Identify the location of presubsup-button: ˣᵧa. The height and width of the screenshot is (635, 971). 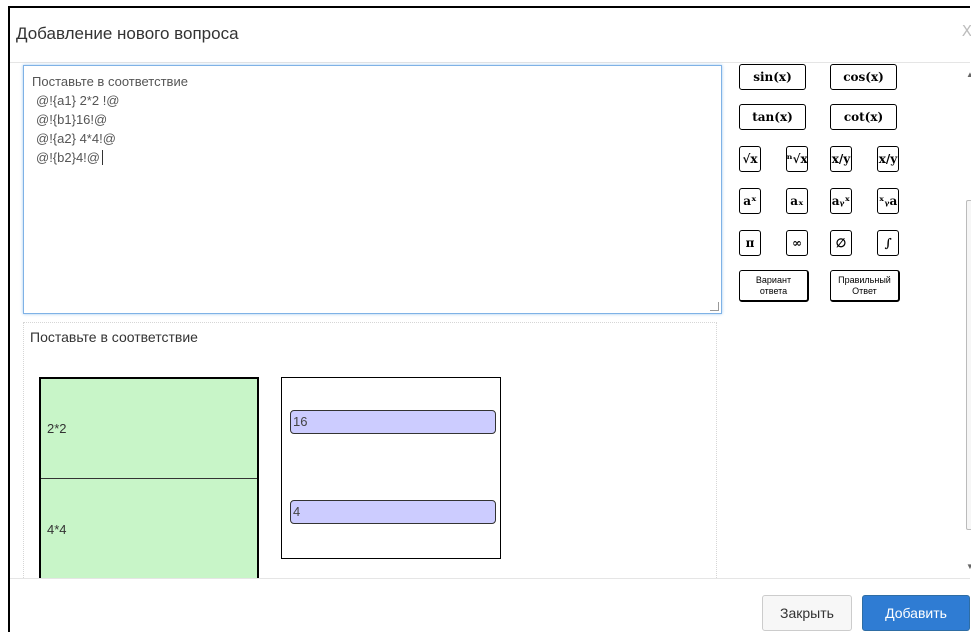
(888, 201).